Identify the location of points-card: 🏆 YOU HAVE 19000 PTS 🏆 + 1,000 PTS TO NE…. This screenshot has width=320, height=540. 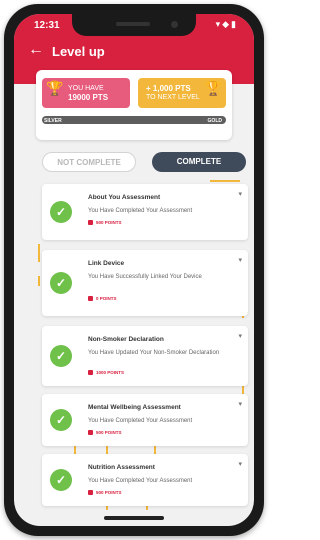
(134, 105).